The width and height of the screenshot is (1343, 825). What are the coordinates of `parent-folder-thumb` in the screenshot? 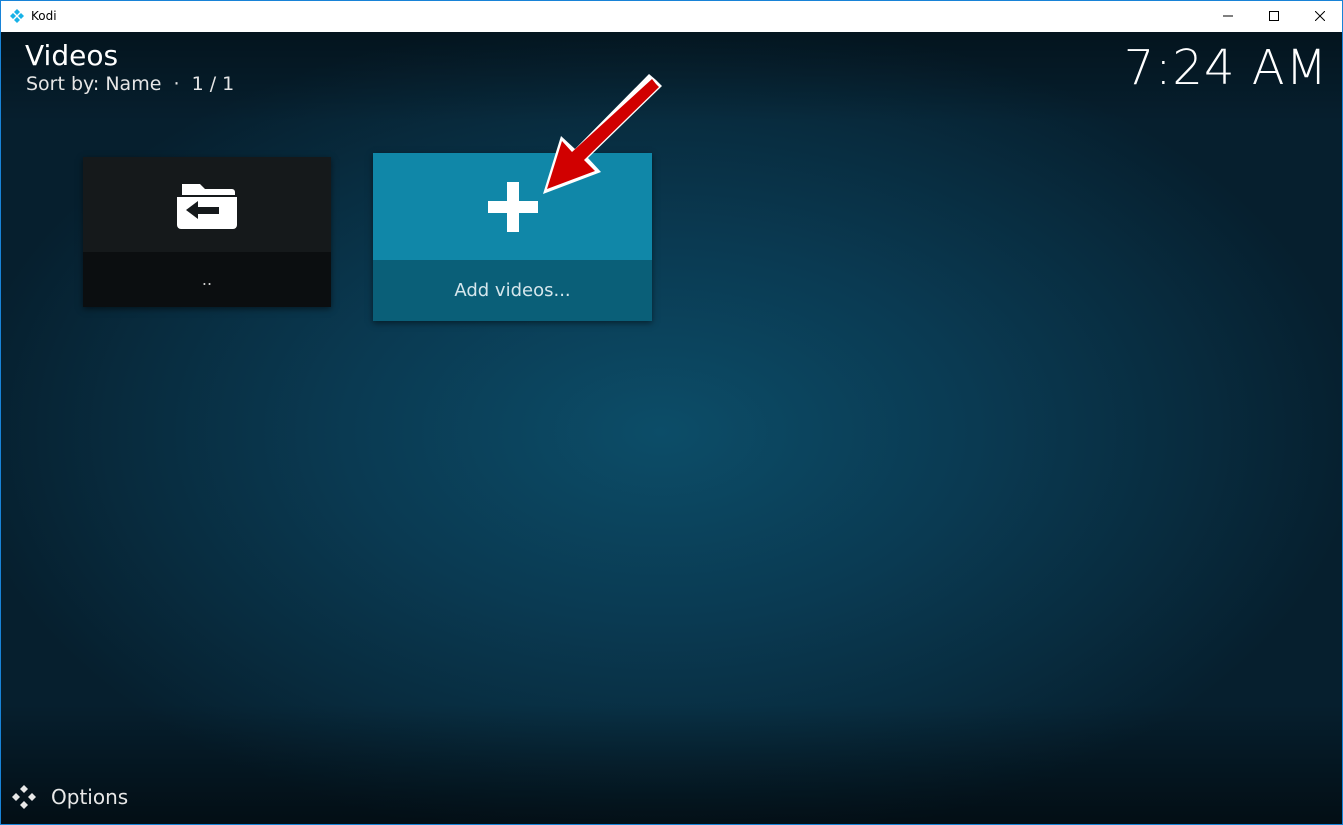 It's located at (207, 204).